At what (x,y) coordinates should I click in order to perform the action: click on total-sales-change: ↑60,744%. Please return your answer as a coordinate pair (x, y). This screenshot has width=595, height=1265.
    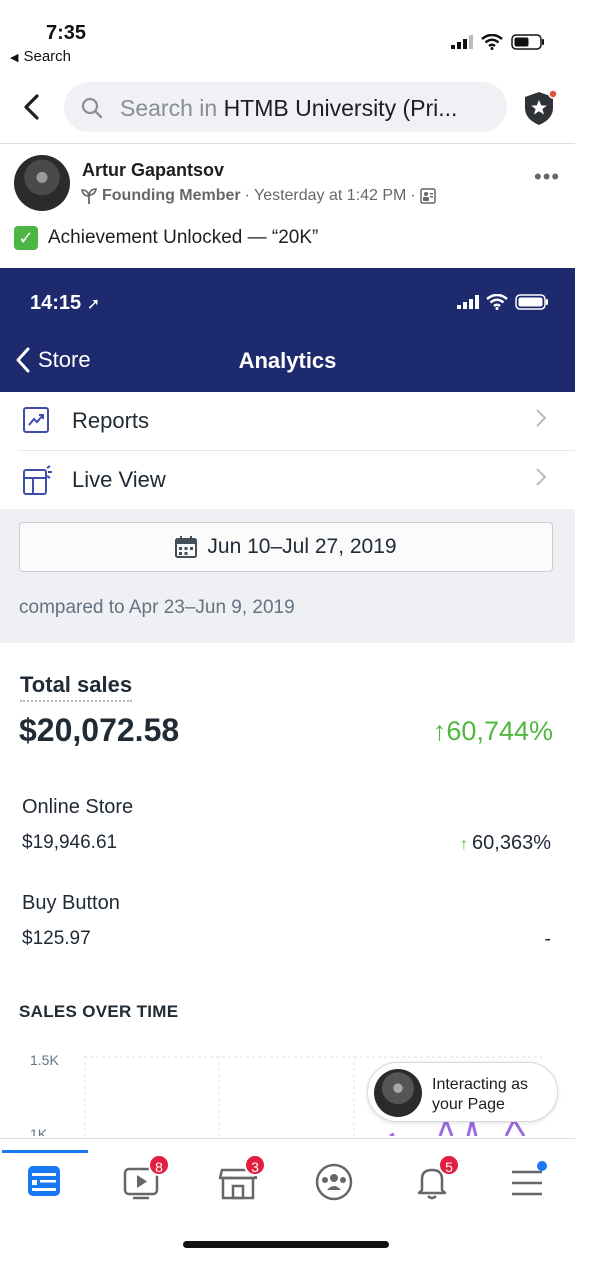
    Looking at the image, I should click on (493, 731).